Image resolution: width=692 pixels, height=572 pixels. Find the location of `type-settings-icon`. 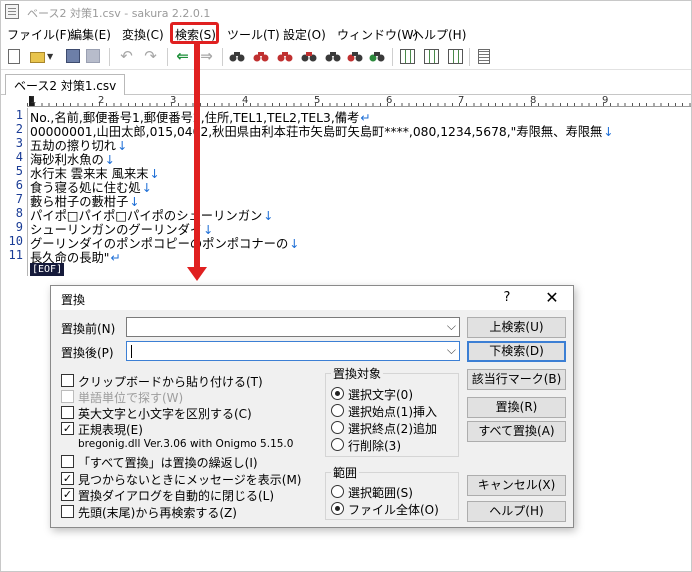

type-settings-icon is located at coordinates (455, 56).